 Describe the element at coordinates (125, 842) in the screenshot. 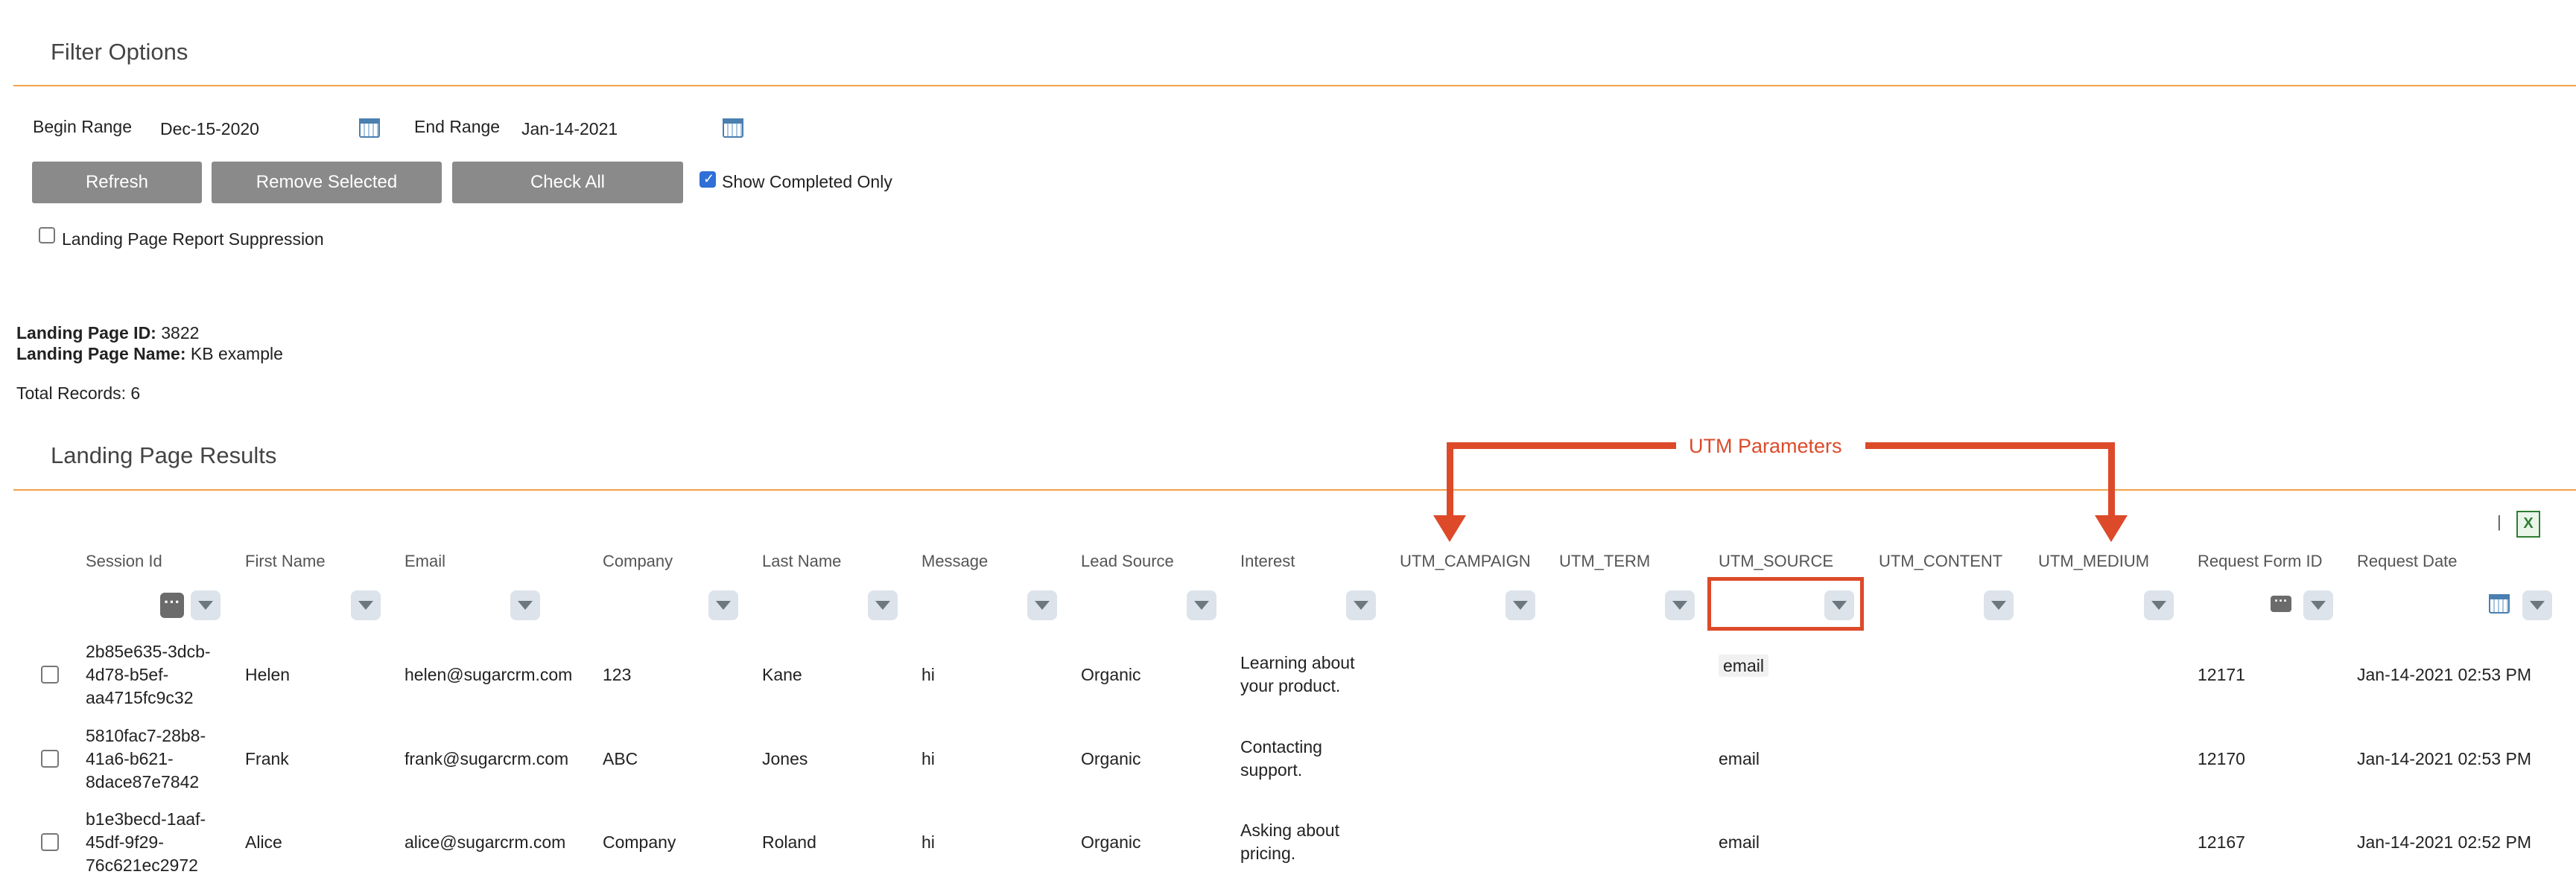

I see `session-id-line: 45df-9f29-` at that location.